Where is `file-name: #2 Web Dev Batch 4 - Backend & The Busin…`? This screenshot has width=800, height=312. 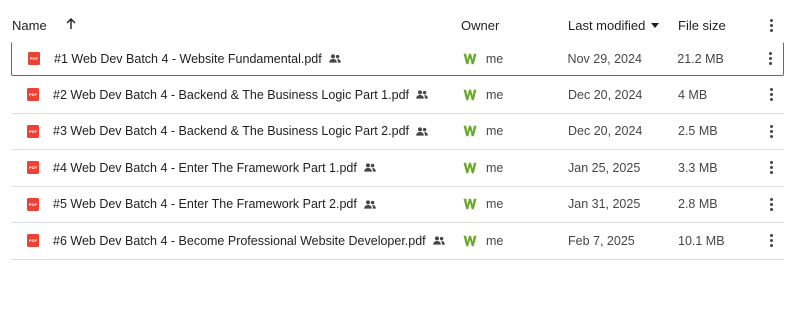 file-name: #2 Web Dev Batch 4 - Backend & The Busin… is located at coordinates (231, 95).